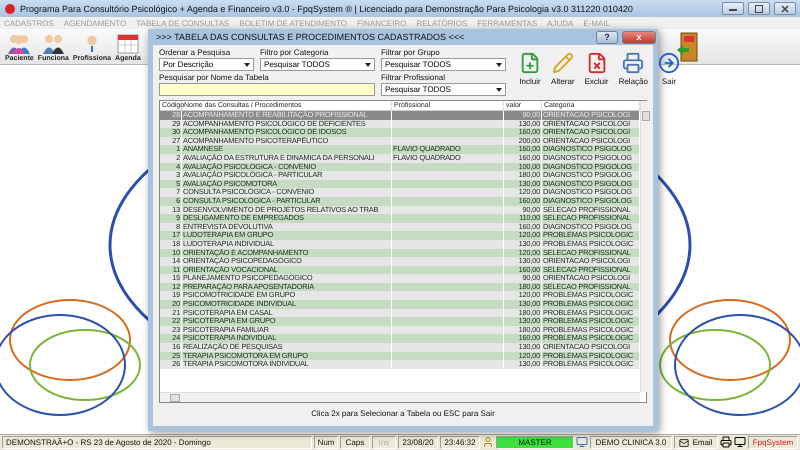 Image resolution: width=800 pixels, height=450 pixels. I want to click on maximize-button, so click(759, 8).